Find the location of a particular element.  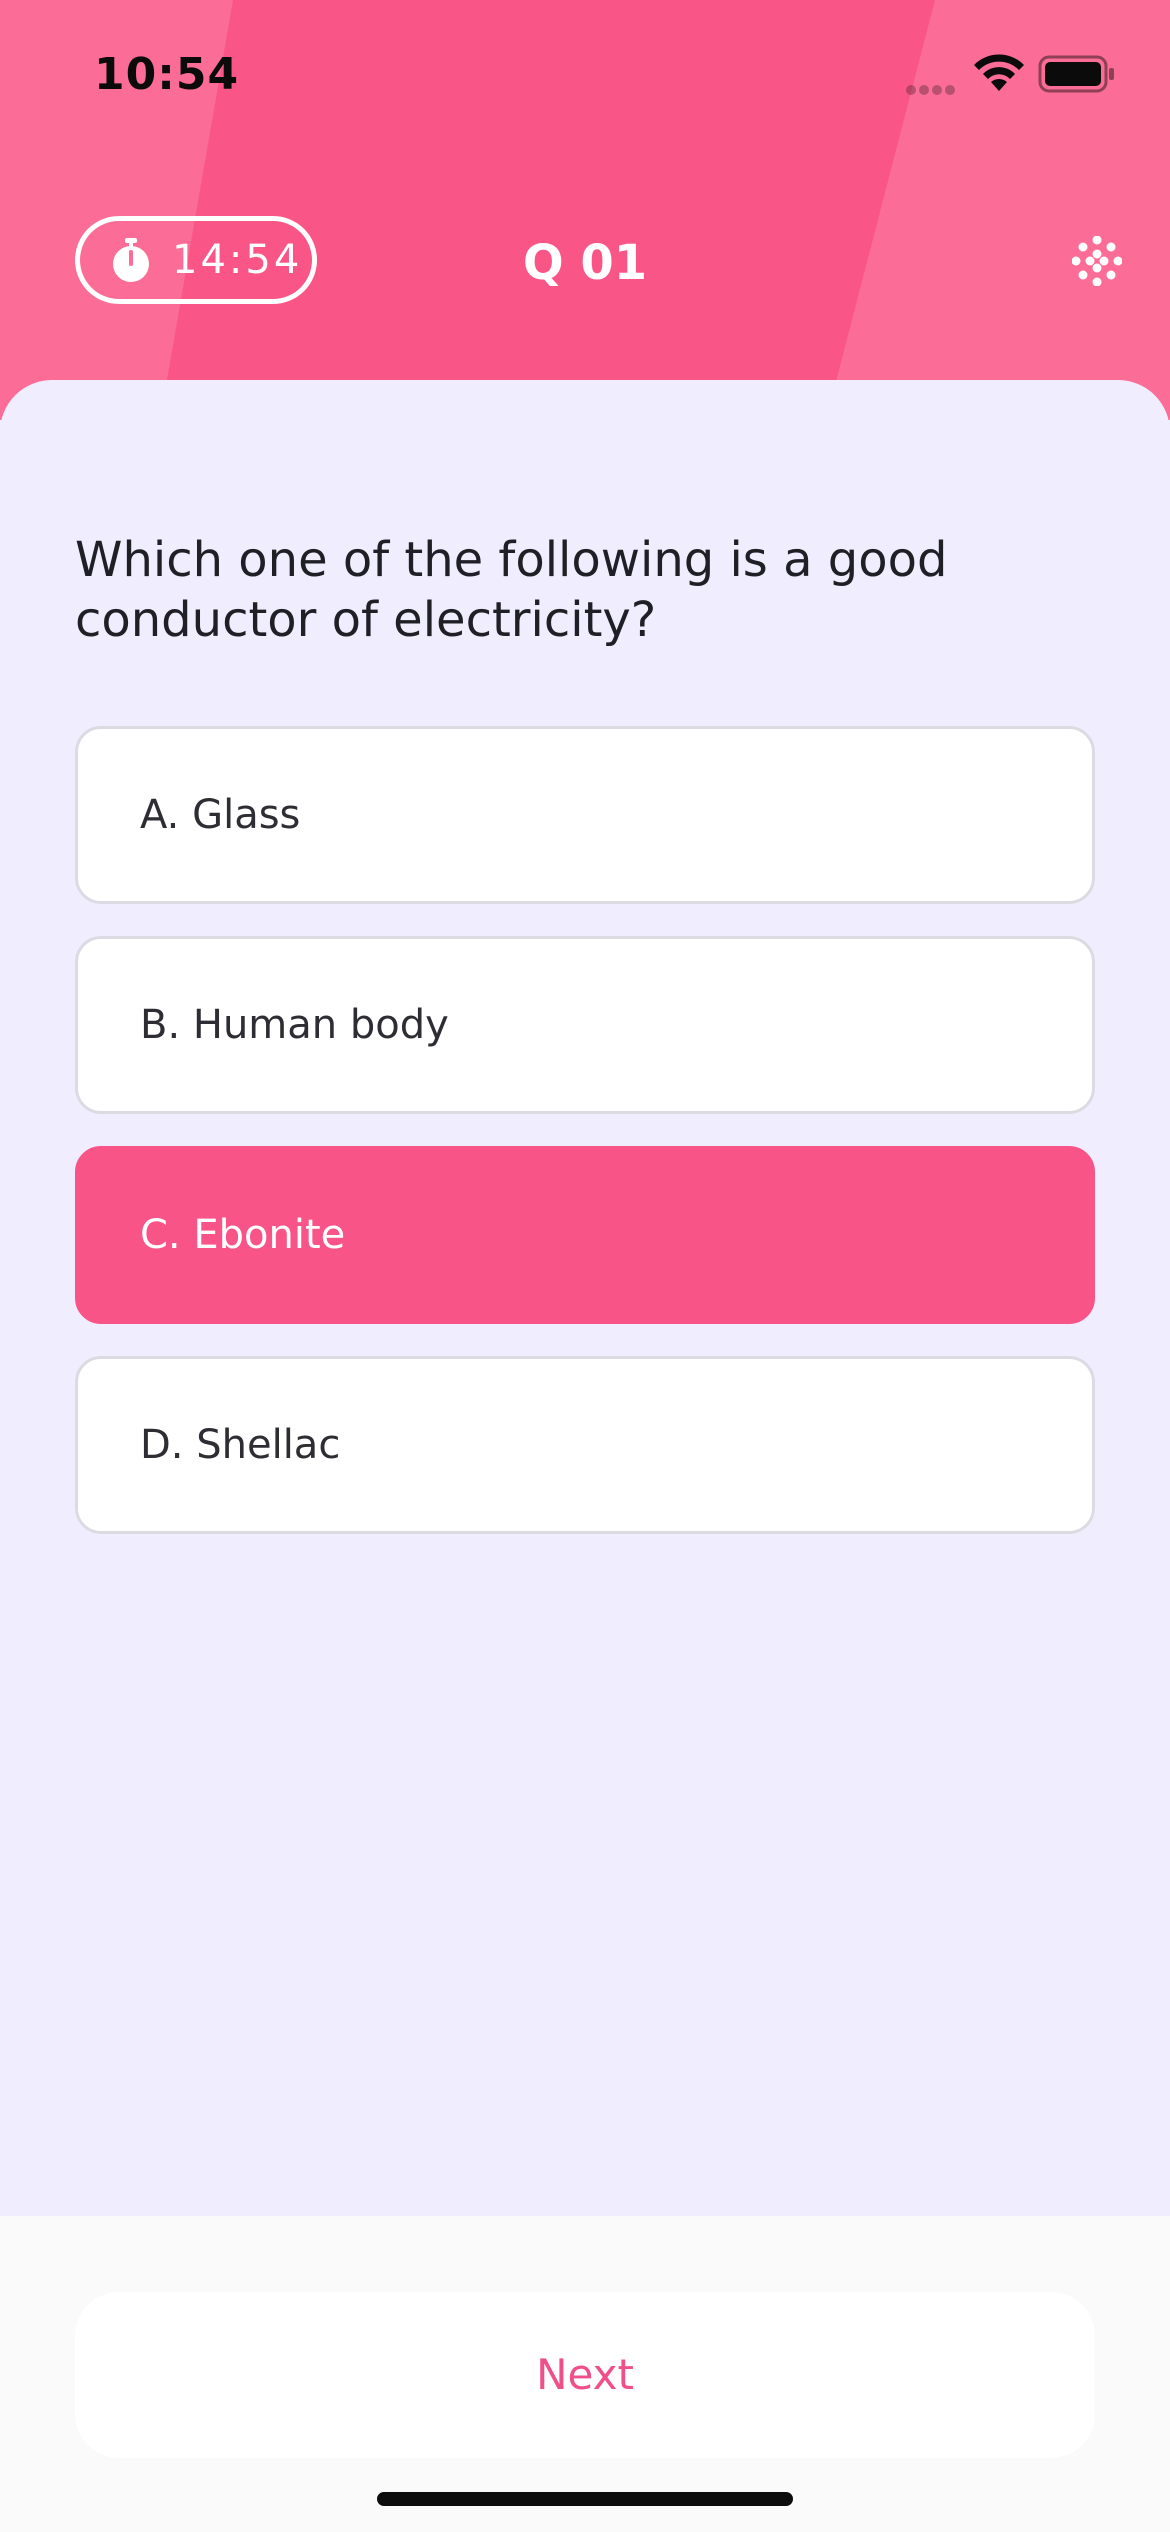

timer-value: 14:54 is located at coordinates (237, 260).